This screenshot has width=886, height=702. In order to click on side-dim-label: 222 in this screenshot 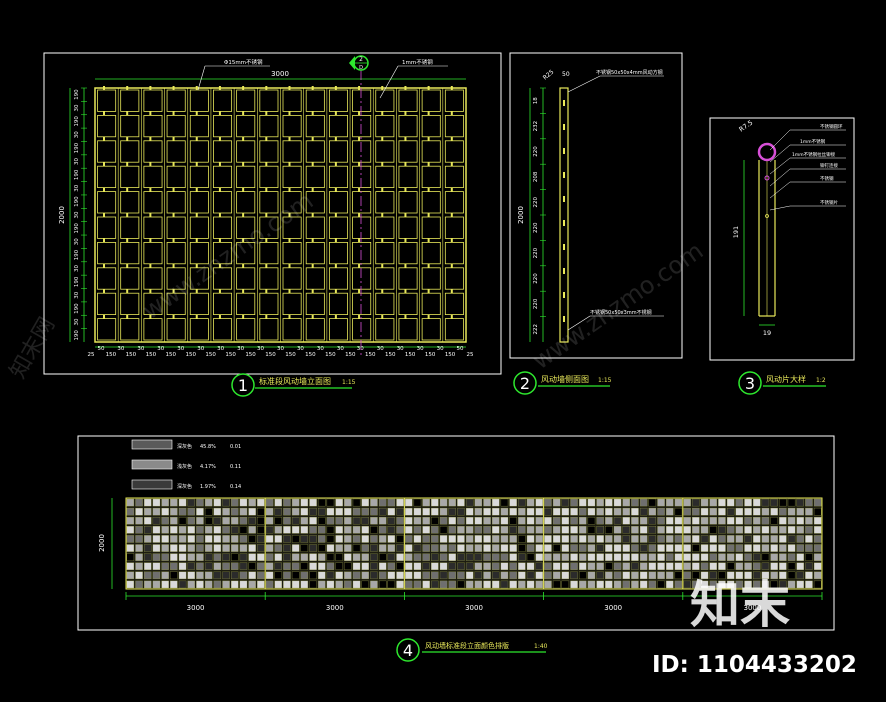, I will do `click(536, 329)`.